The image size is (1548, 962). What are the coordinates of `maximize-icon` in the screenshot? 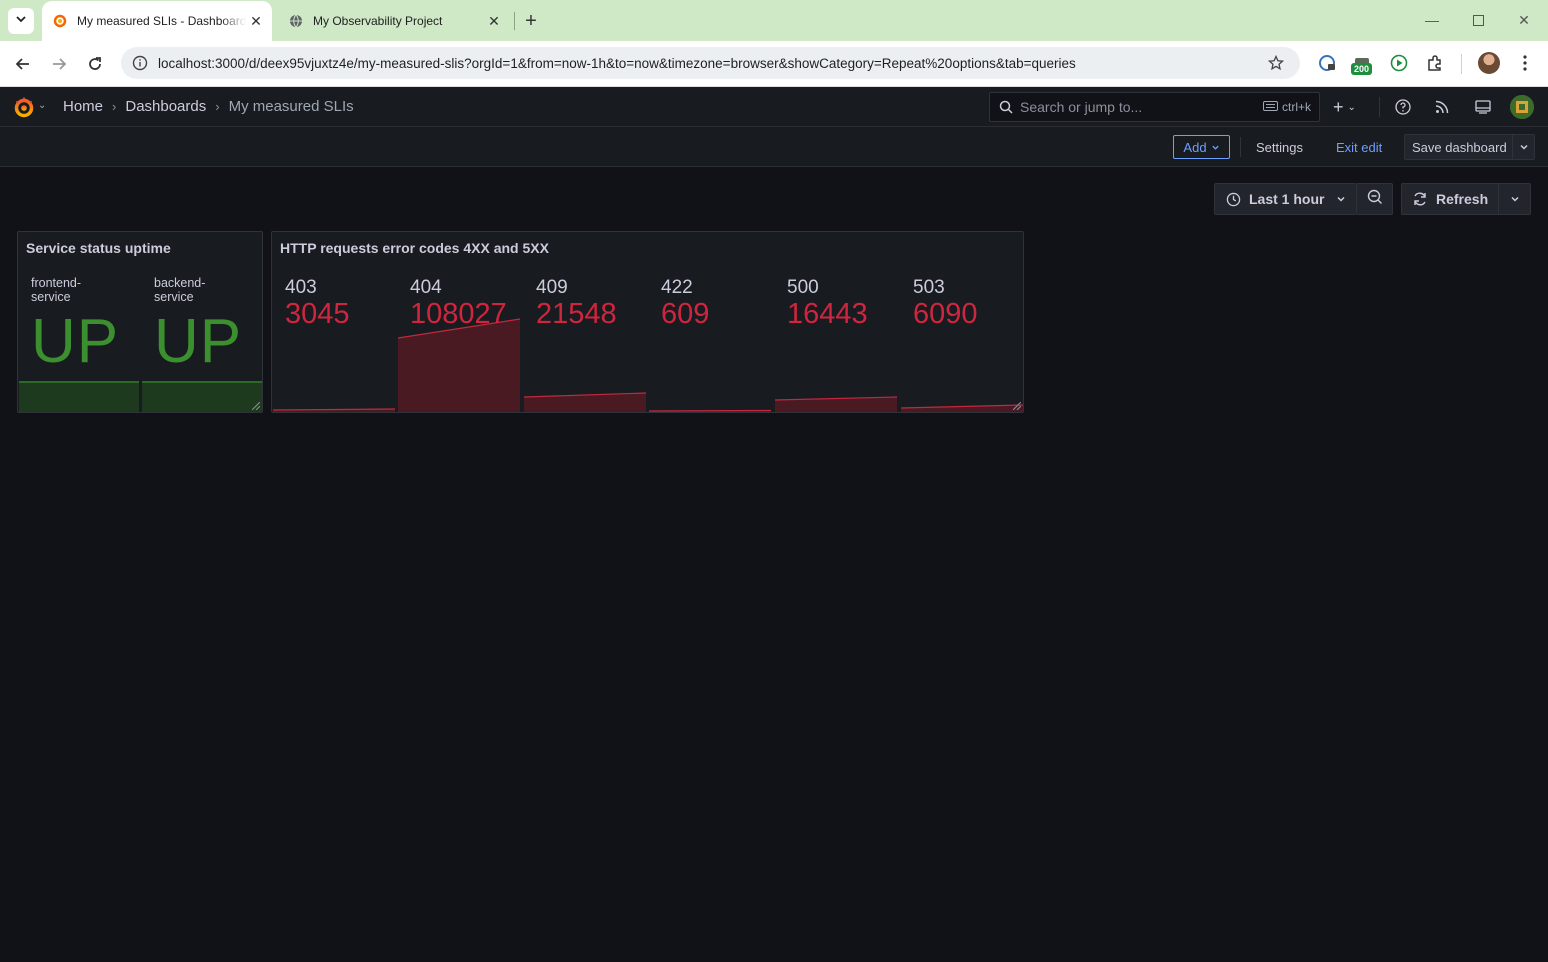 It's located at (1478, 20).